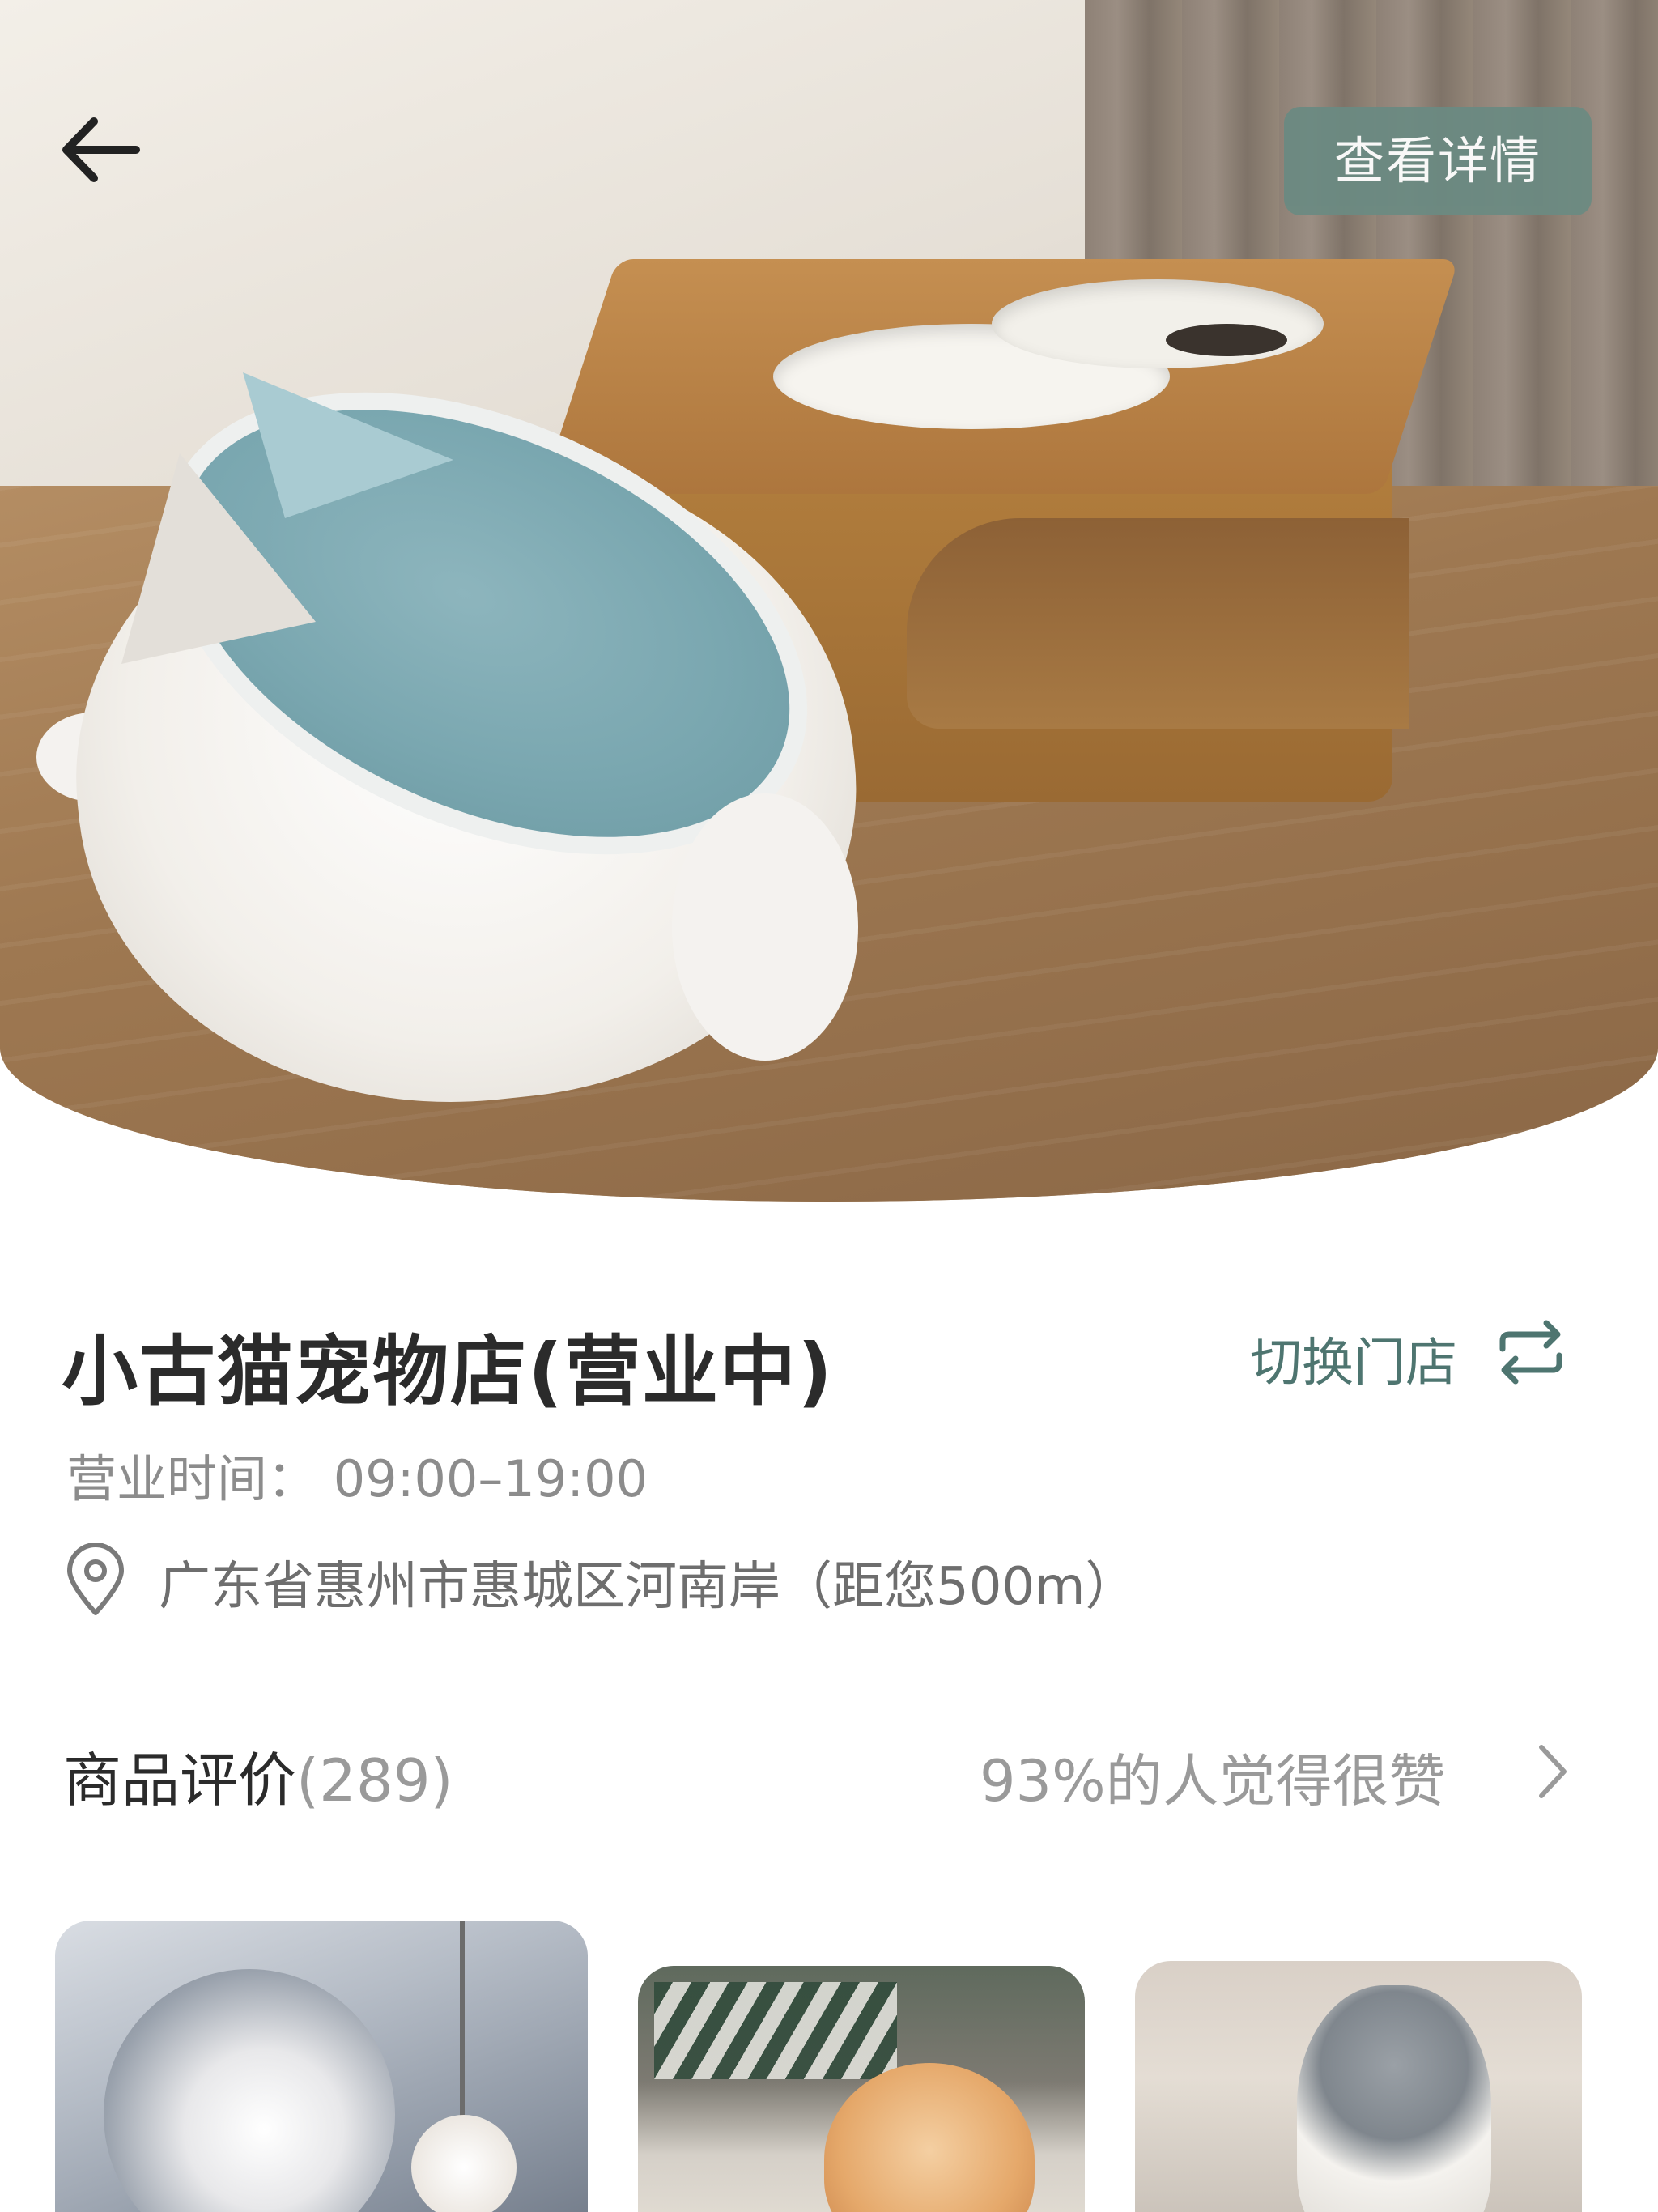  Describe the element at coordinates (1213, 1777) in the screenshot. I see `reviews-rating-link: 93%的人觉得很赞` at that location.